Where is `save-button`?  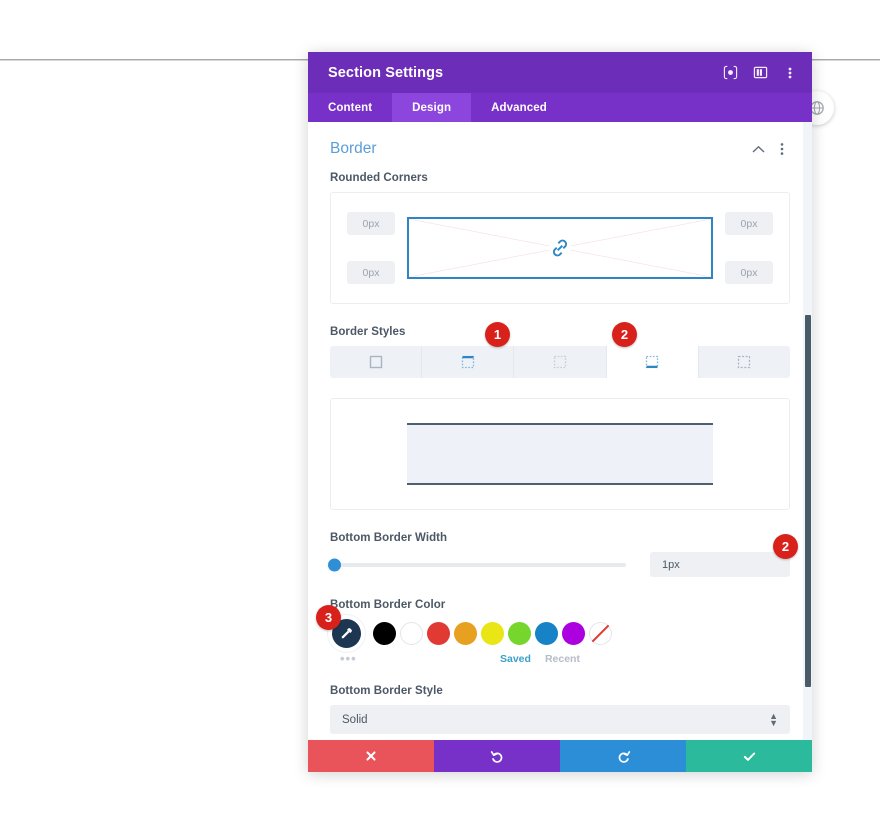
save-button is located at coordinates (749, 756).